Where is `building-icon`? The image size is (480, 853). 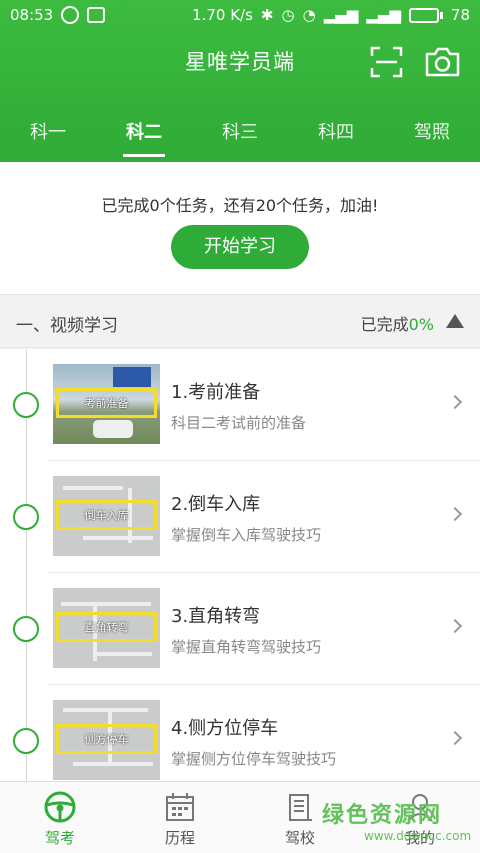 building-icon is located at coordinates (300, 807).